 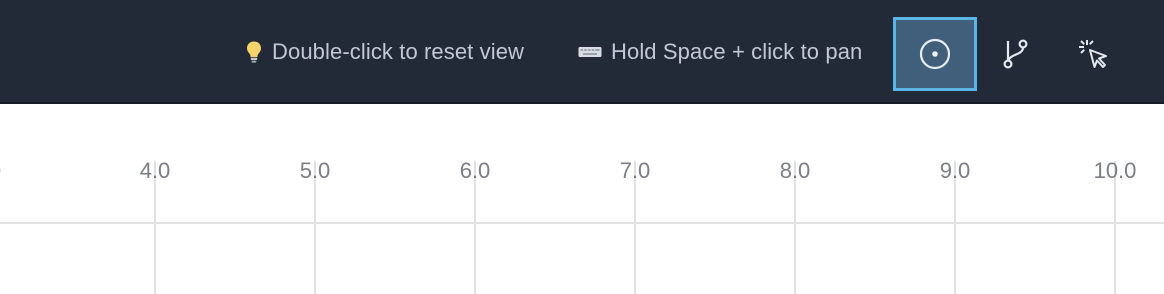 I want to click on select-pointer-icon, so click(x=1094, y=54).